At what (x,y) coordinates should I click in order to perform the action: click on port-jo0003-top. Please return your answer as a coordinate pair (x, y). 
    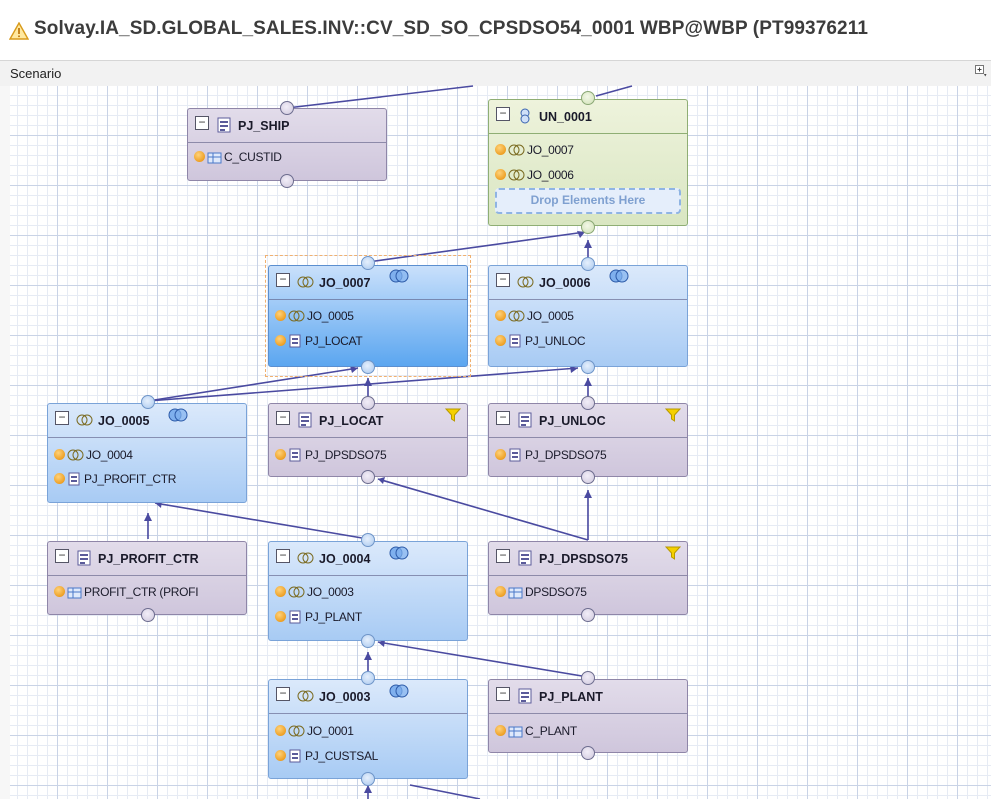
    Looking at the image, I should click on (368, 678).